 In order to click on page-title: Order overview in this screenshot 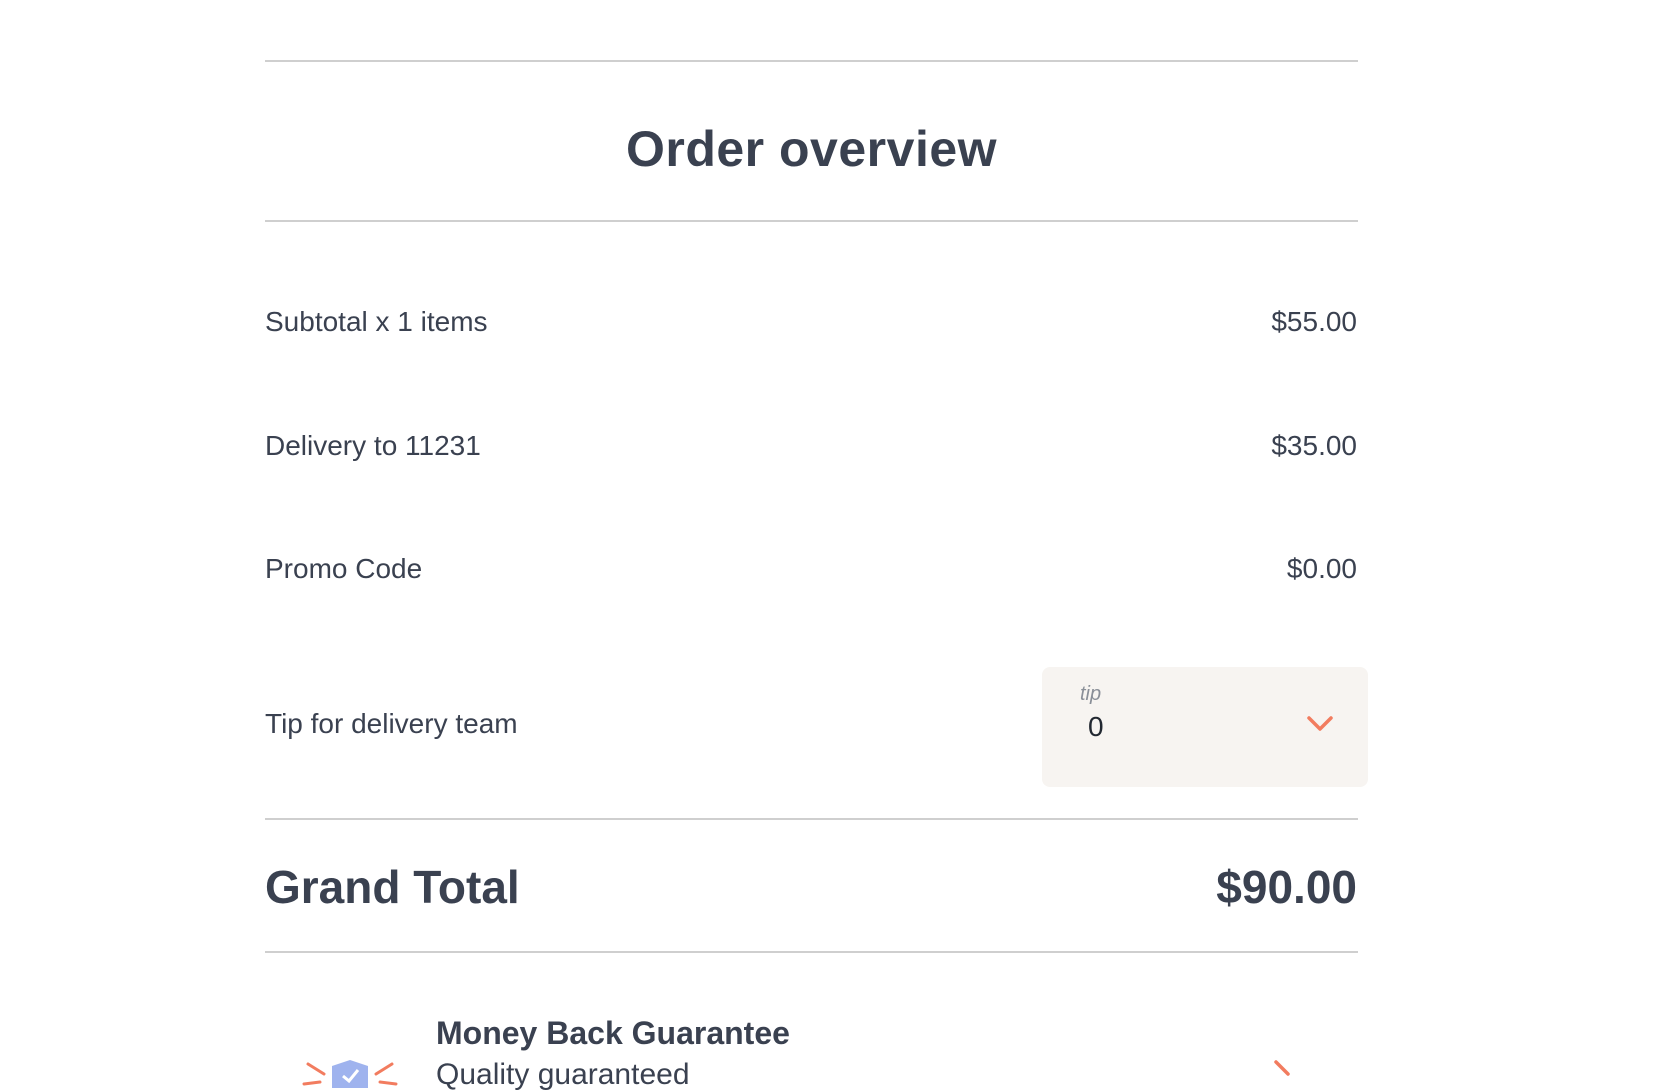, I will do `click(811, 149)`.